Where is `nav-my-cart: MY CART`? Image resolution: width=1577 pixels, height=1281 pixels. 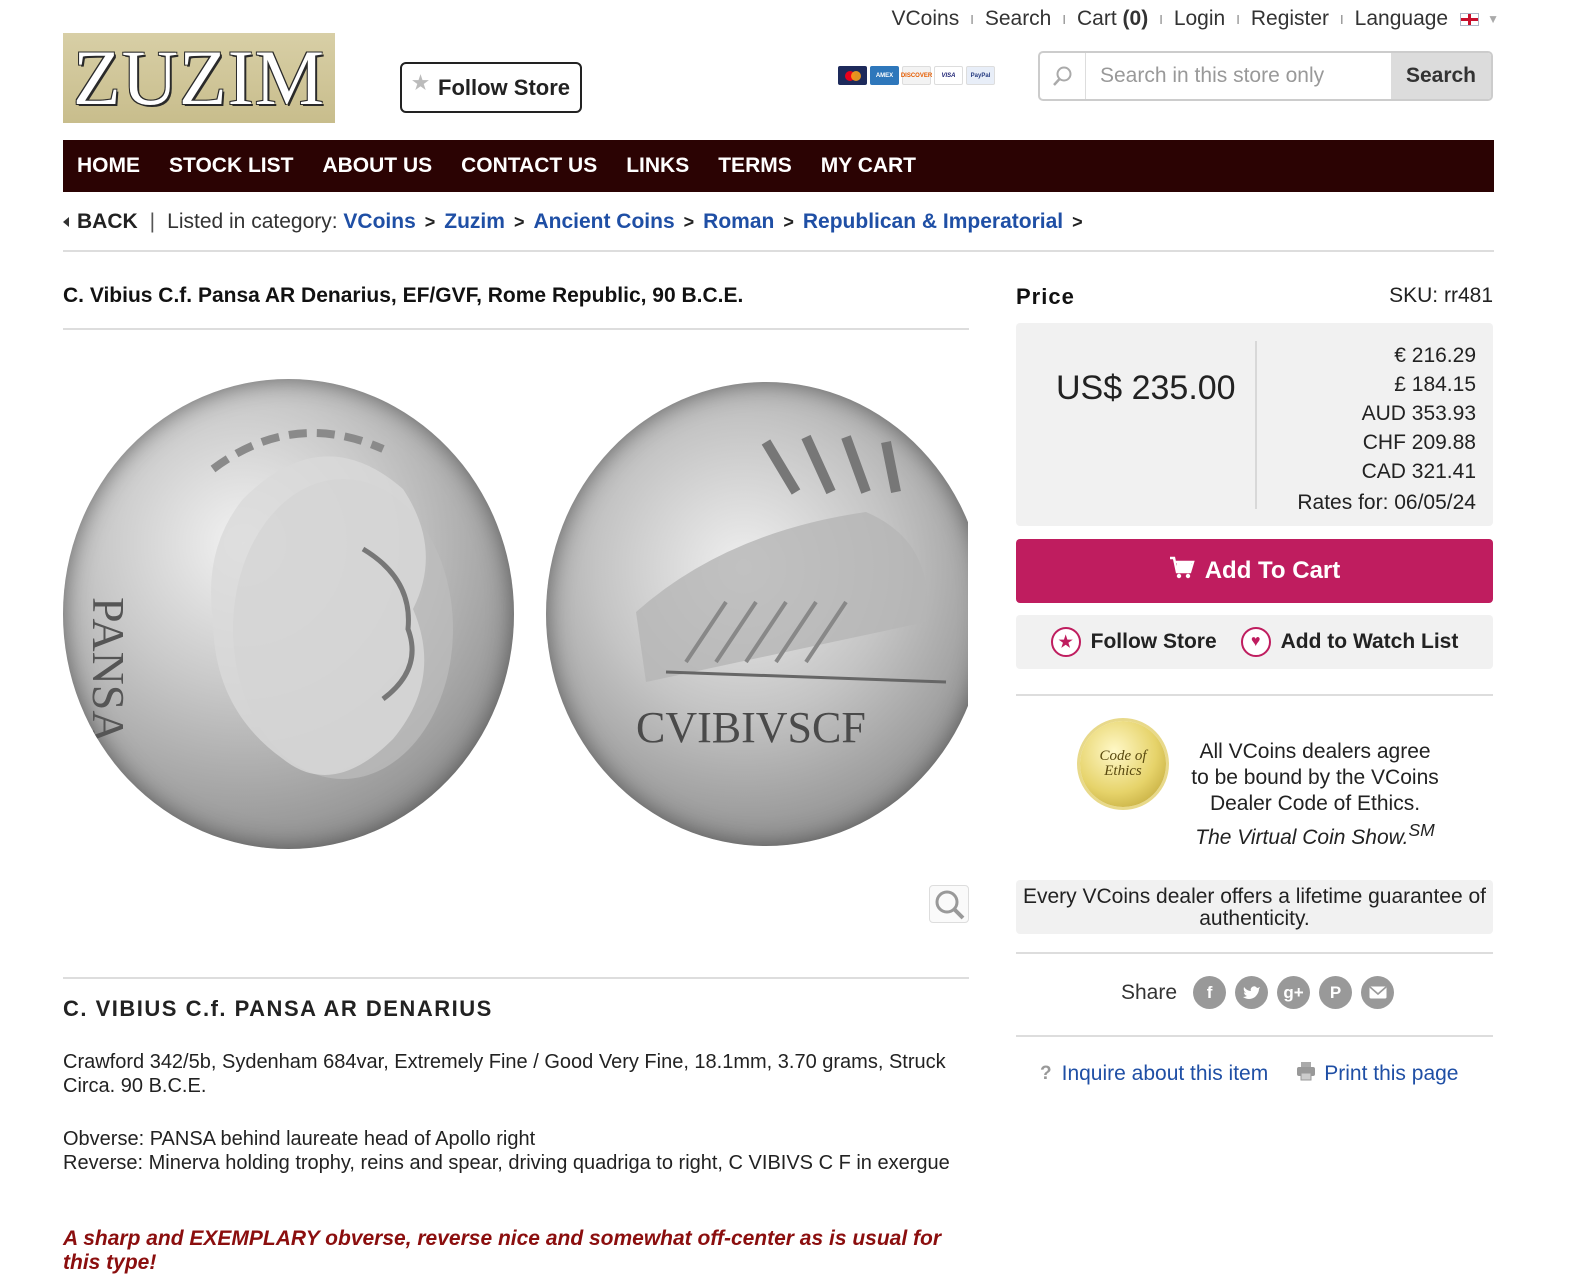
nav-my-cart: MY CART is located at coordinates (868, 166).